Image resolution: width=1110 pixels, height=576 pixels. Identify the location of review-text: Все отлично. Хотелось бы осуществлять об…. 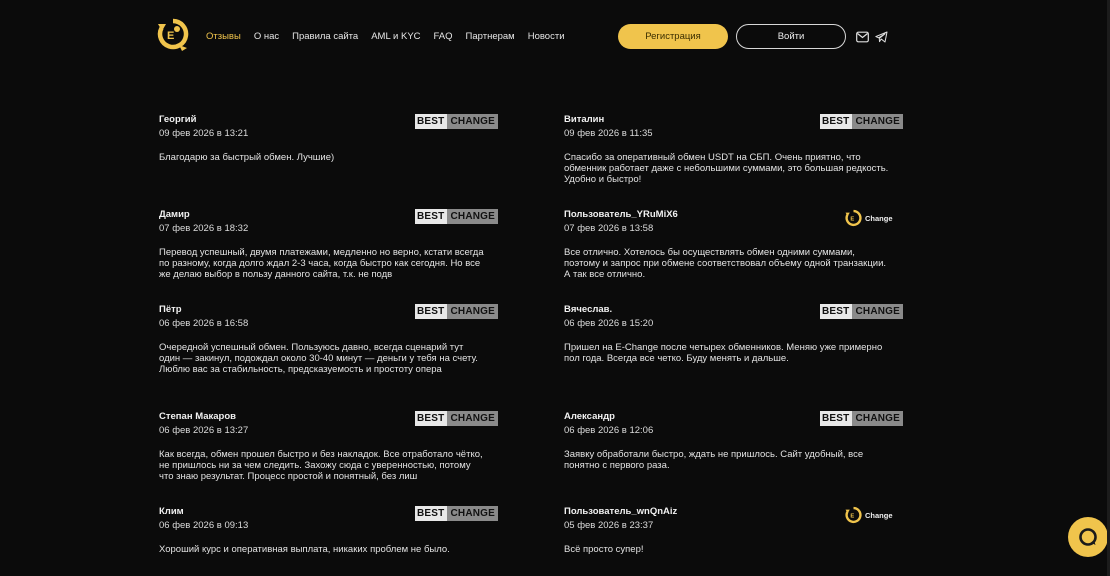
(725, 264).